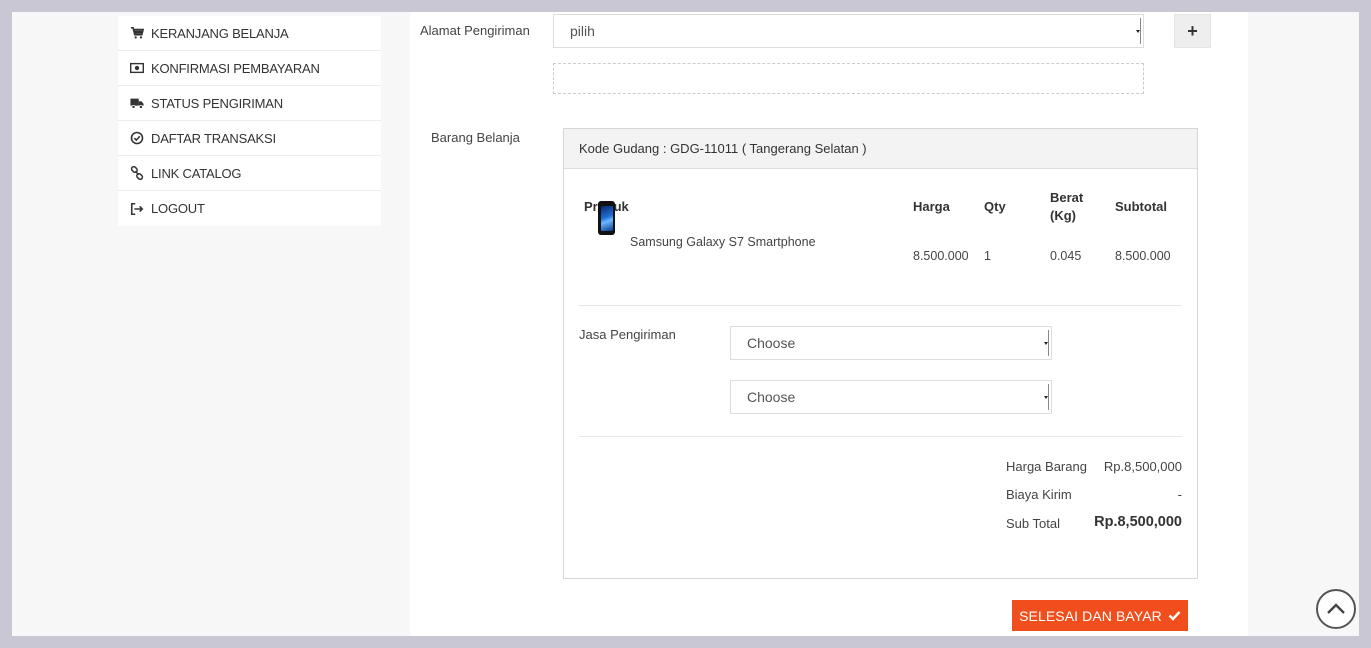 The height and width of the screenshot is (648, 1371). Describe the element at coordinates (891, 397) in the screenshot. I see `courier-service-select: Choose` at that location.